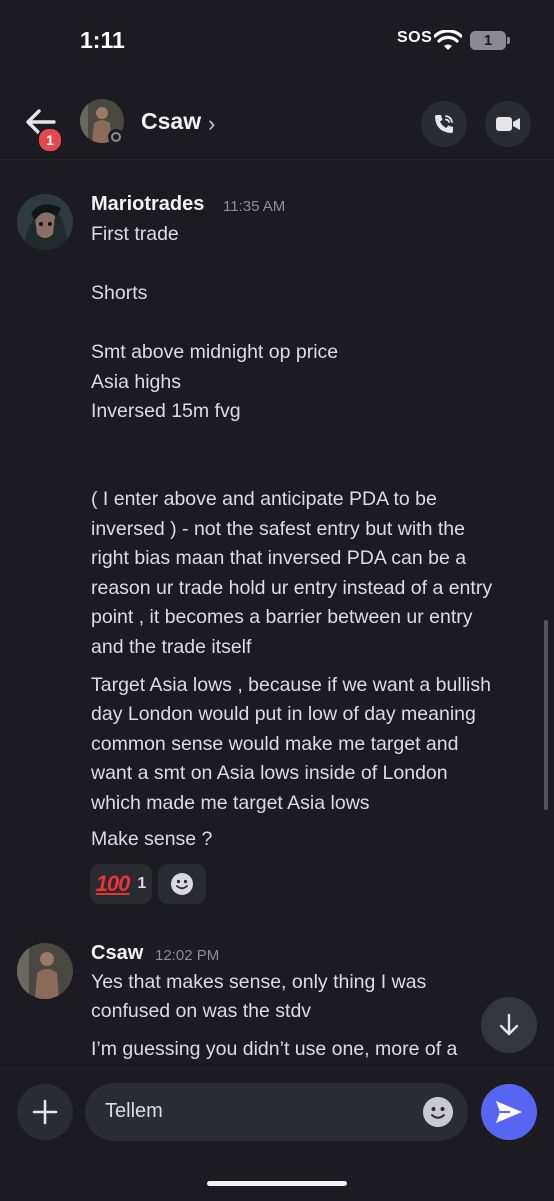 The width and height of the screenshot is (554, 1201). I want to click on plus-icon, so click(45, 1112).